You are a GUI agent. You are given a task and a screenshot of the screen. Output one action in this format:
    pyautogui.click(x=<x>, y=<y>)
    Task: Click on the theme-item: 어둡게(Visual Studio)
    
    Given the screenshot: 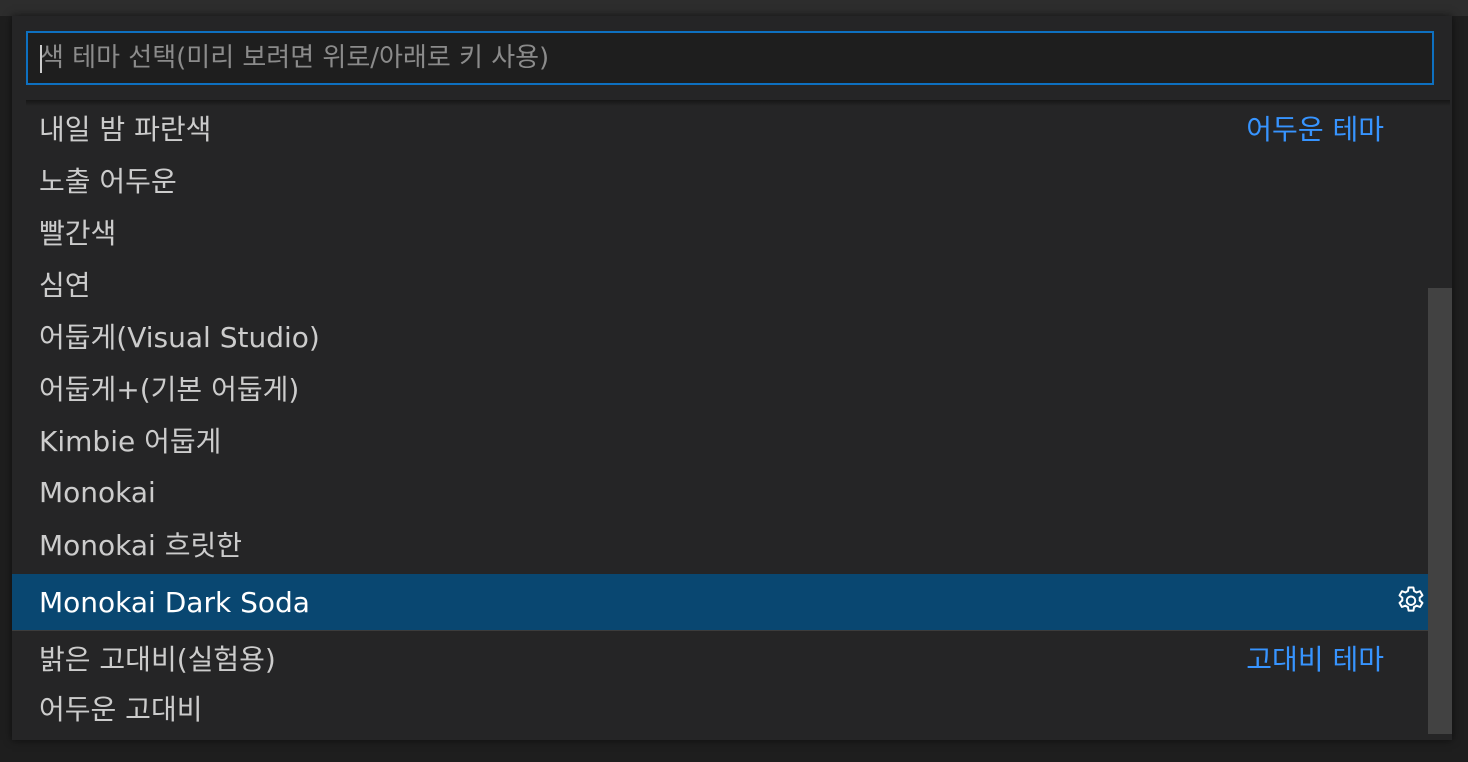 What is the action you would take?
    pyautogui.click(x=720, y=336)
    